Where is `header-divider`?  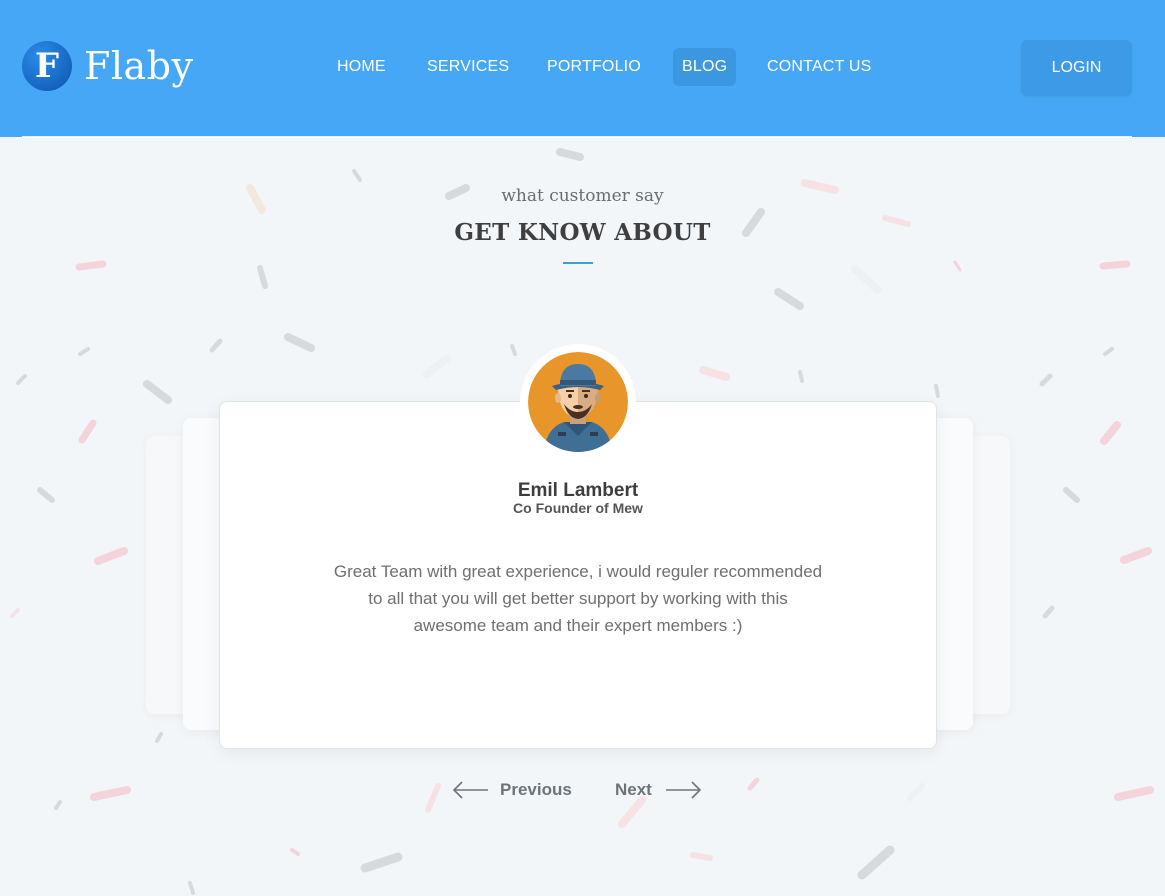 header-divider is located at coordinates (577, 137).